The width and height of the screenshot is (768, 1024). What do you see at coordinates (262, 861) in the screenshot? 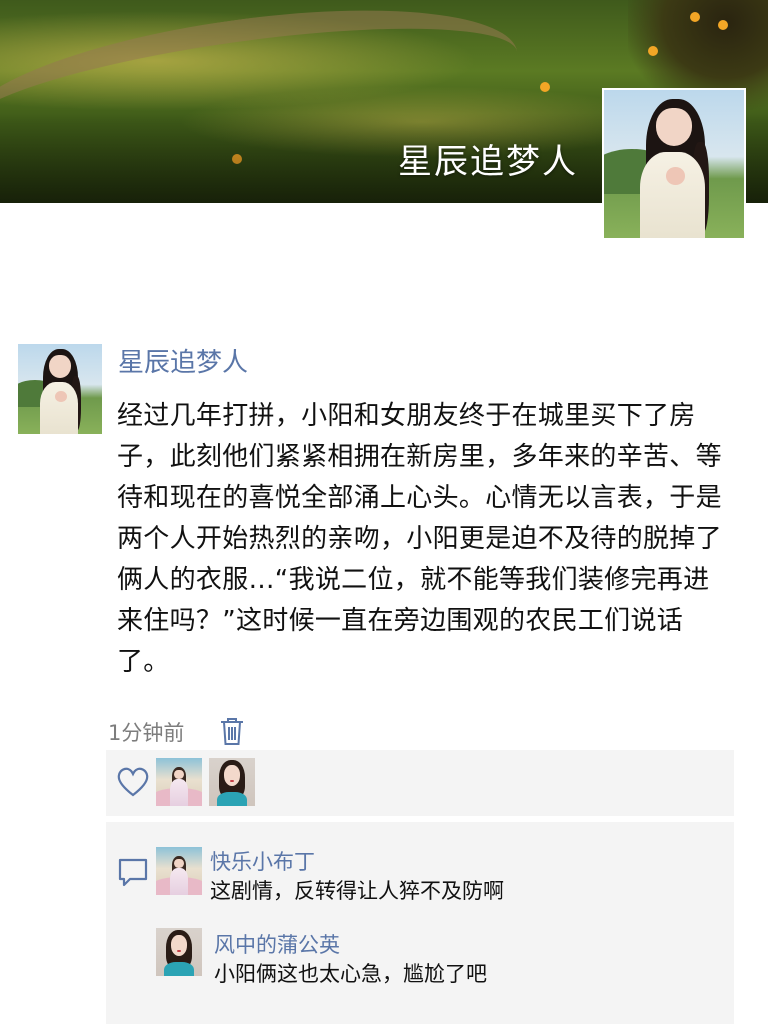
I see `comment-author: 快乐小布丁` at bounding box center [262, 861].